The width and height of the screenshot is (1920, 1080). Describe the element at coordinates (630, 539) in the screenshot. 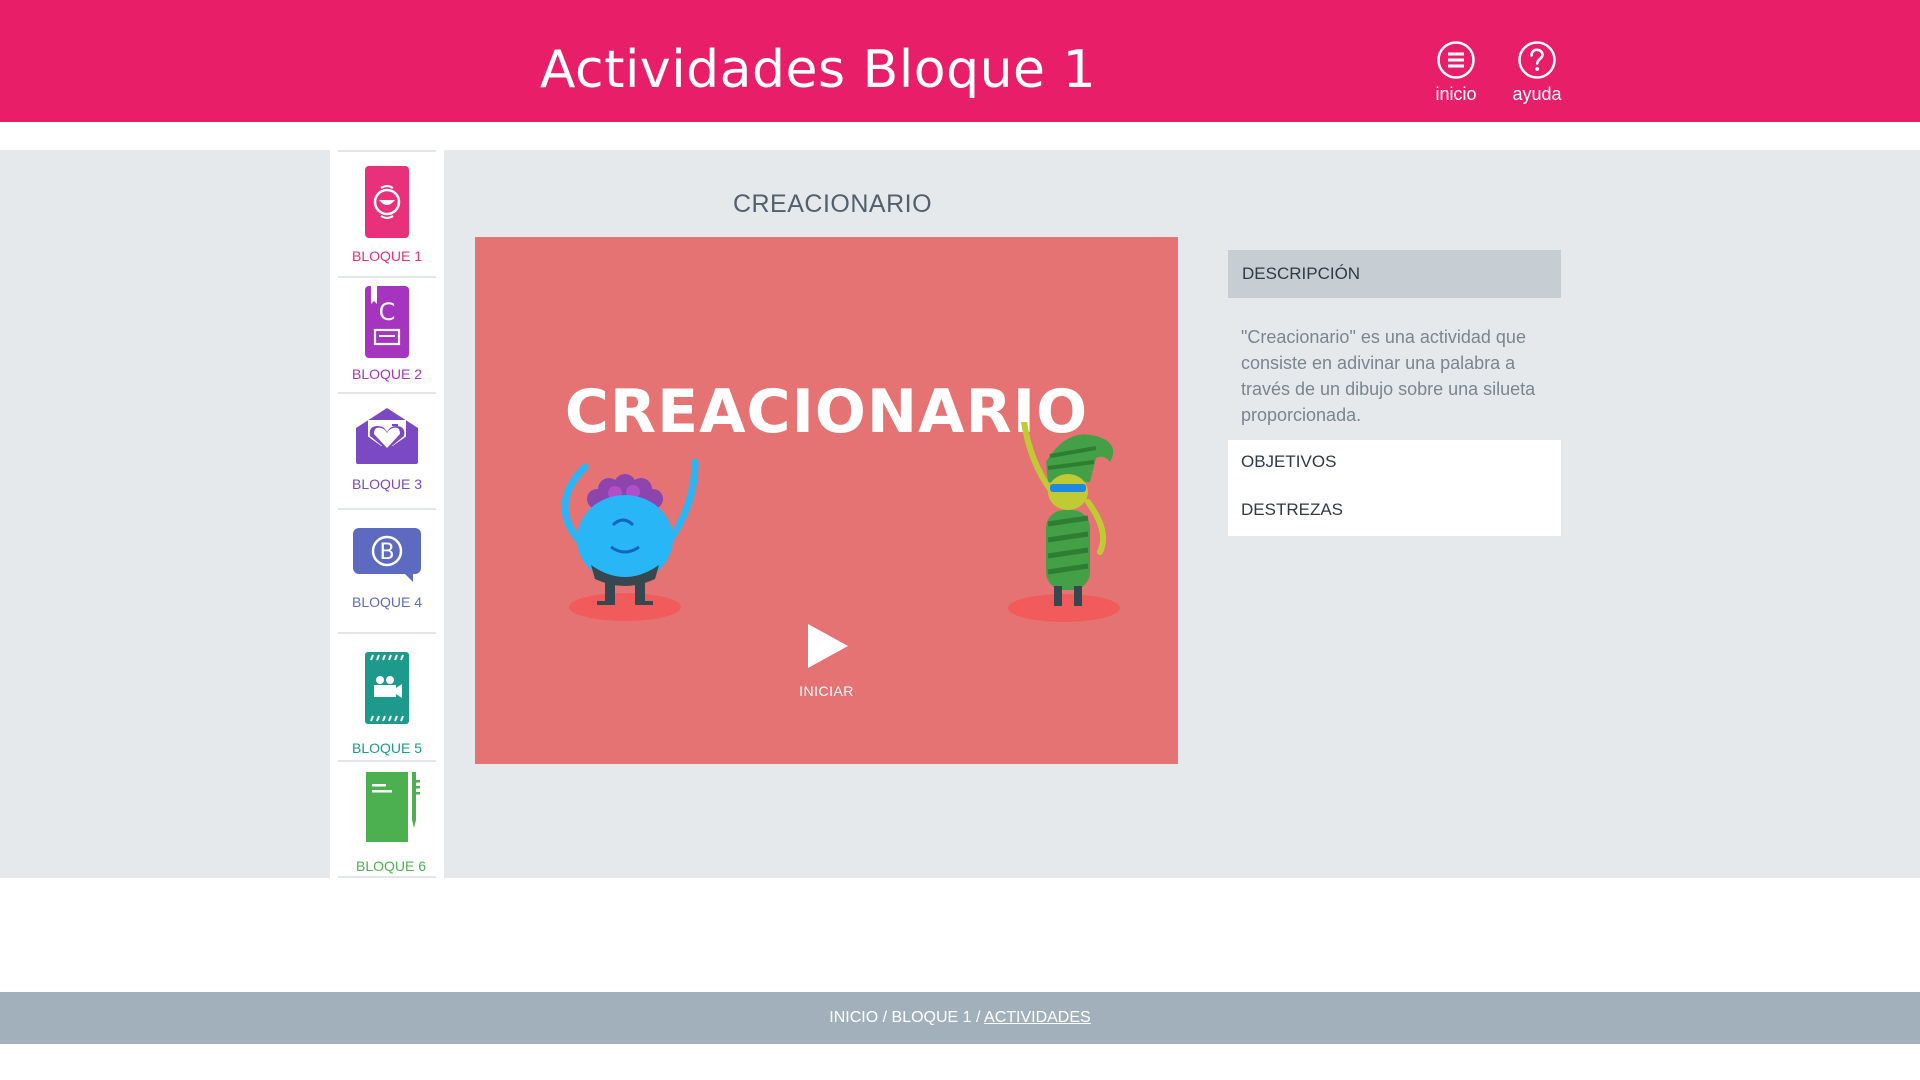

I see `blue-monster-illustration` at that location.